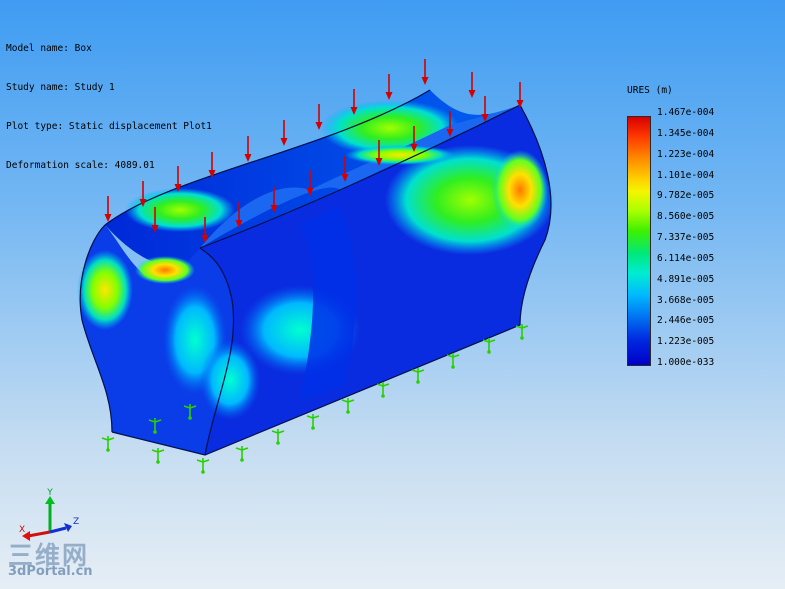 The width and height of the screenshot is (785, 589). I want to click on legend-tick-label: 4.891e-005, so click(686, 279).